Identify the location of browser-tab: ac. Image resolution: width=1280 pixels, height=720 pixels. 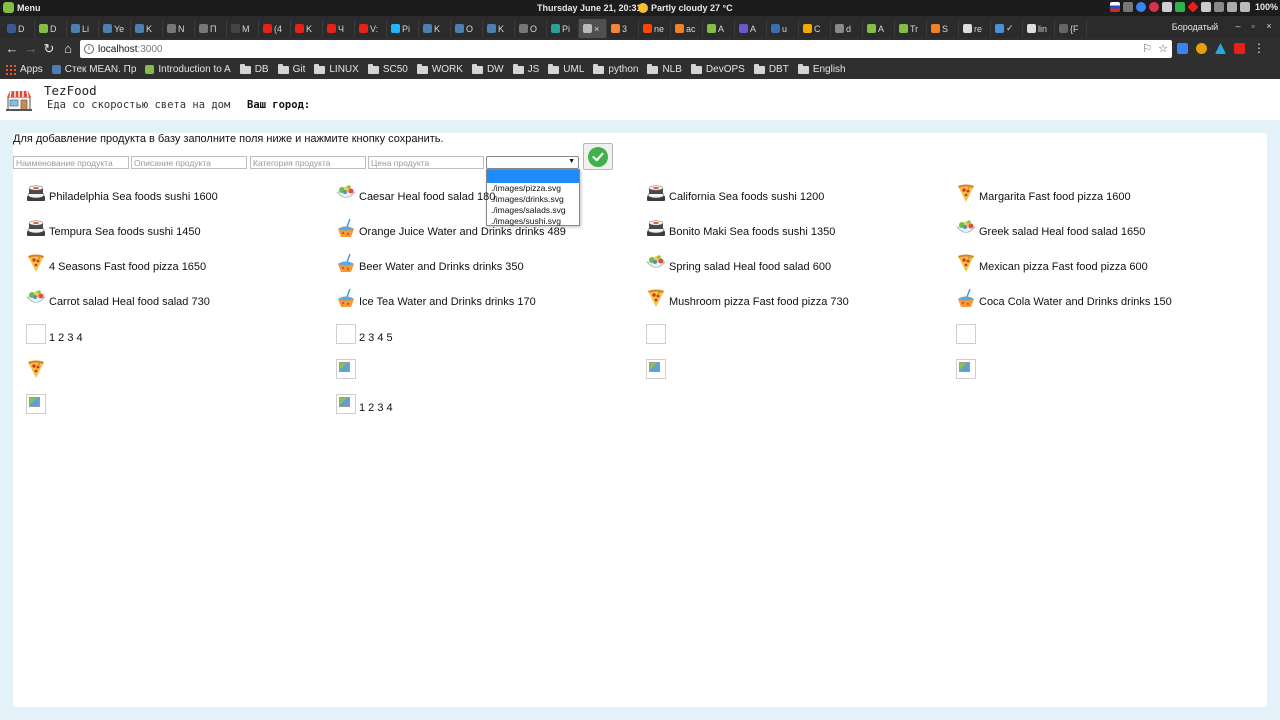
(687, 28).